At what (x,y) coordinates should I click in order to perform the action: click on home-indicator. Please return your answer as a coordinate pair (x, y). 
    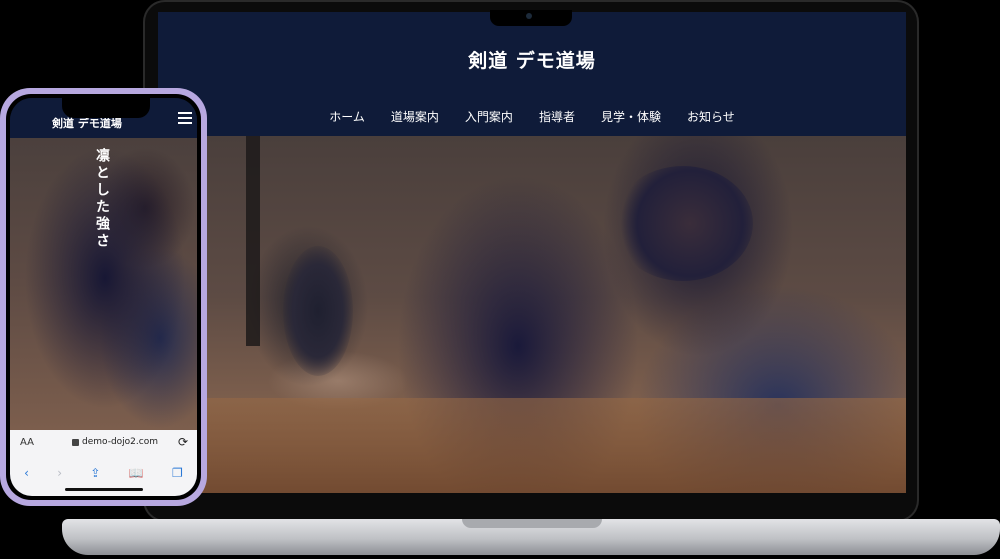
    Looking at the image, I should click on (104, 489).